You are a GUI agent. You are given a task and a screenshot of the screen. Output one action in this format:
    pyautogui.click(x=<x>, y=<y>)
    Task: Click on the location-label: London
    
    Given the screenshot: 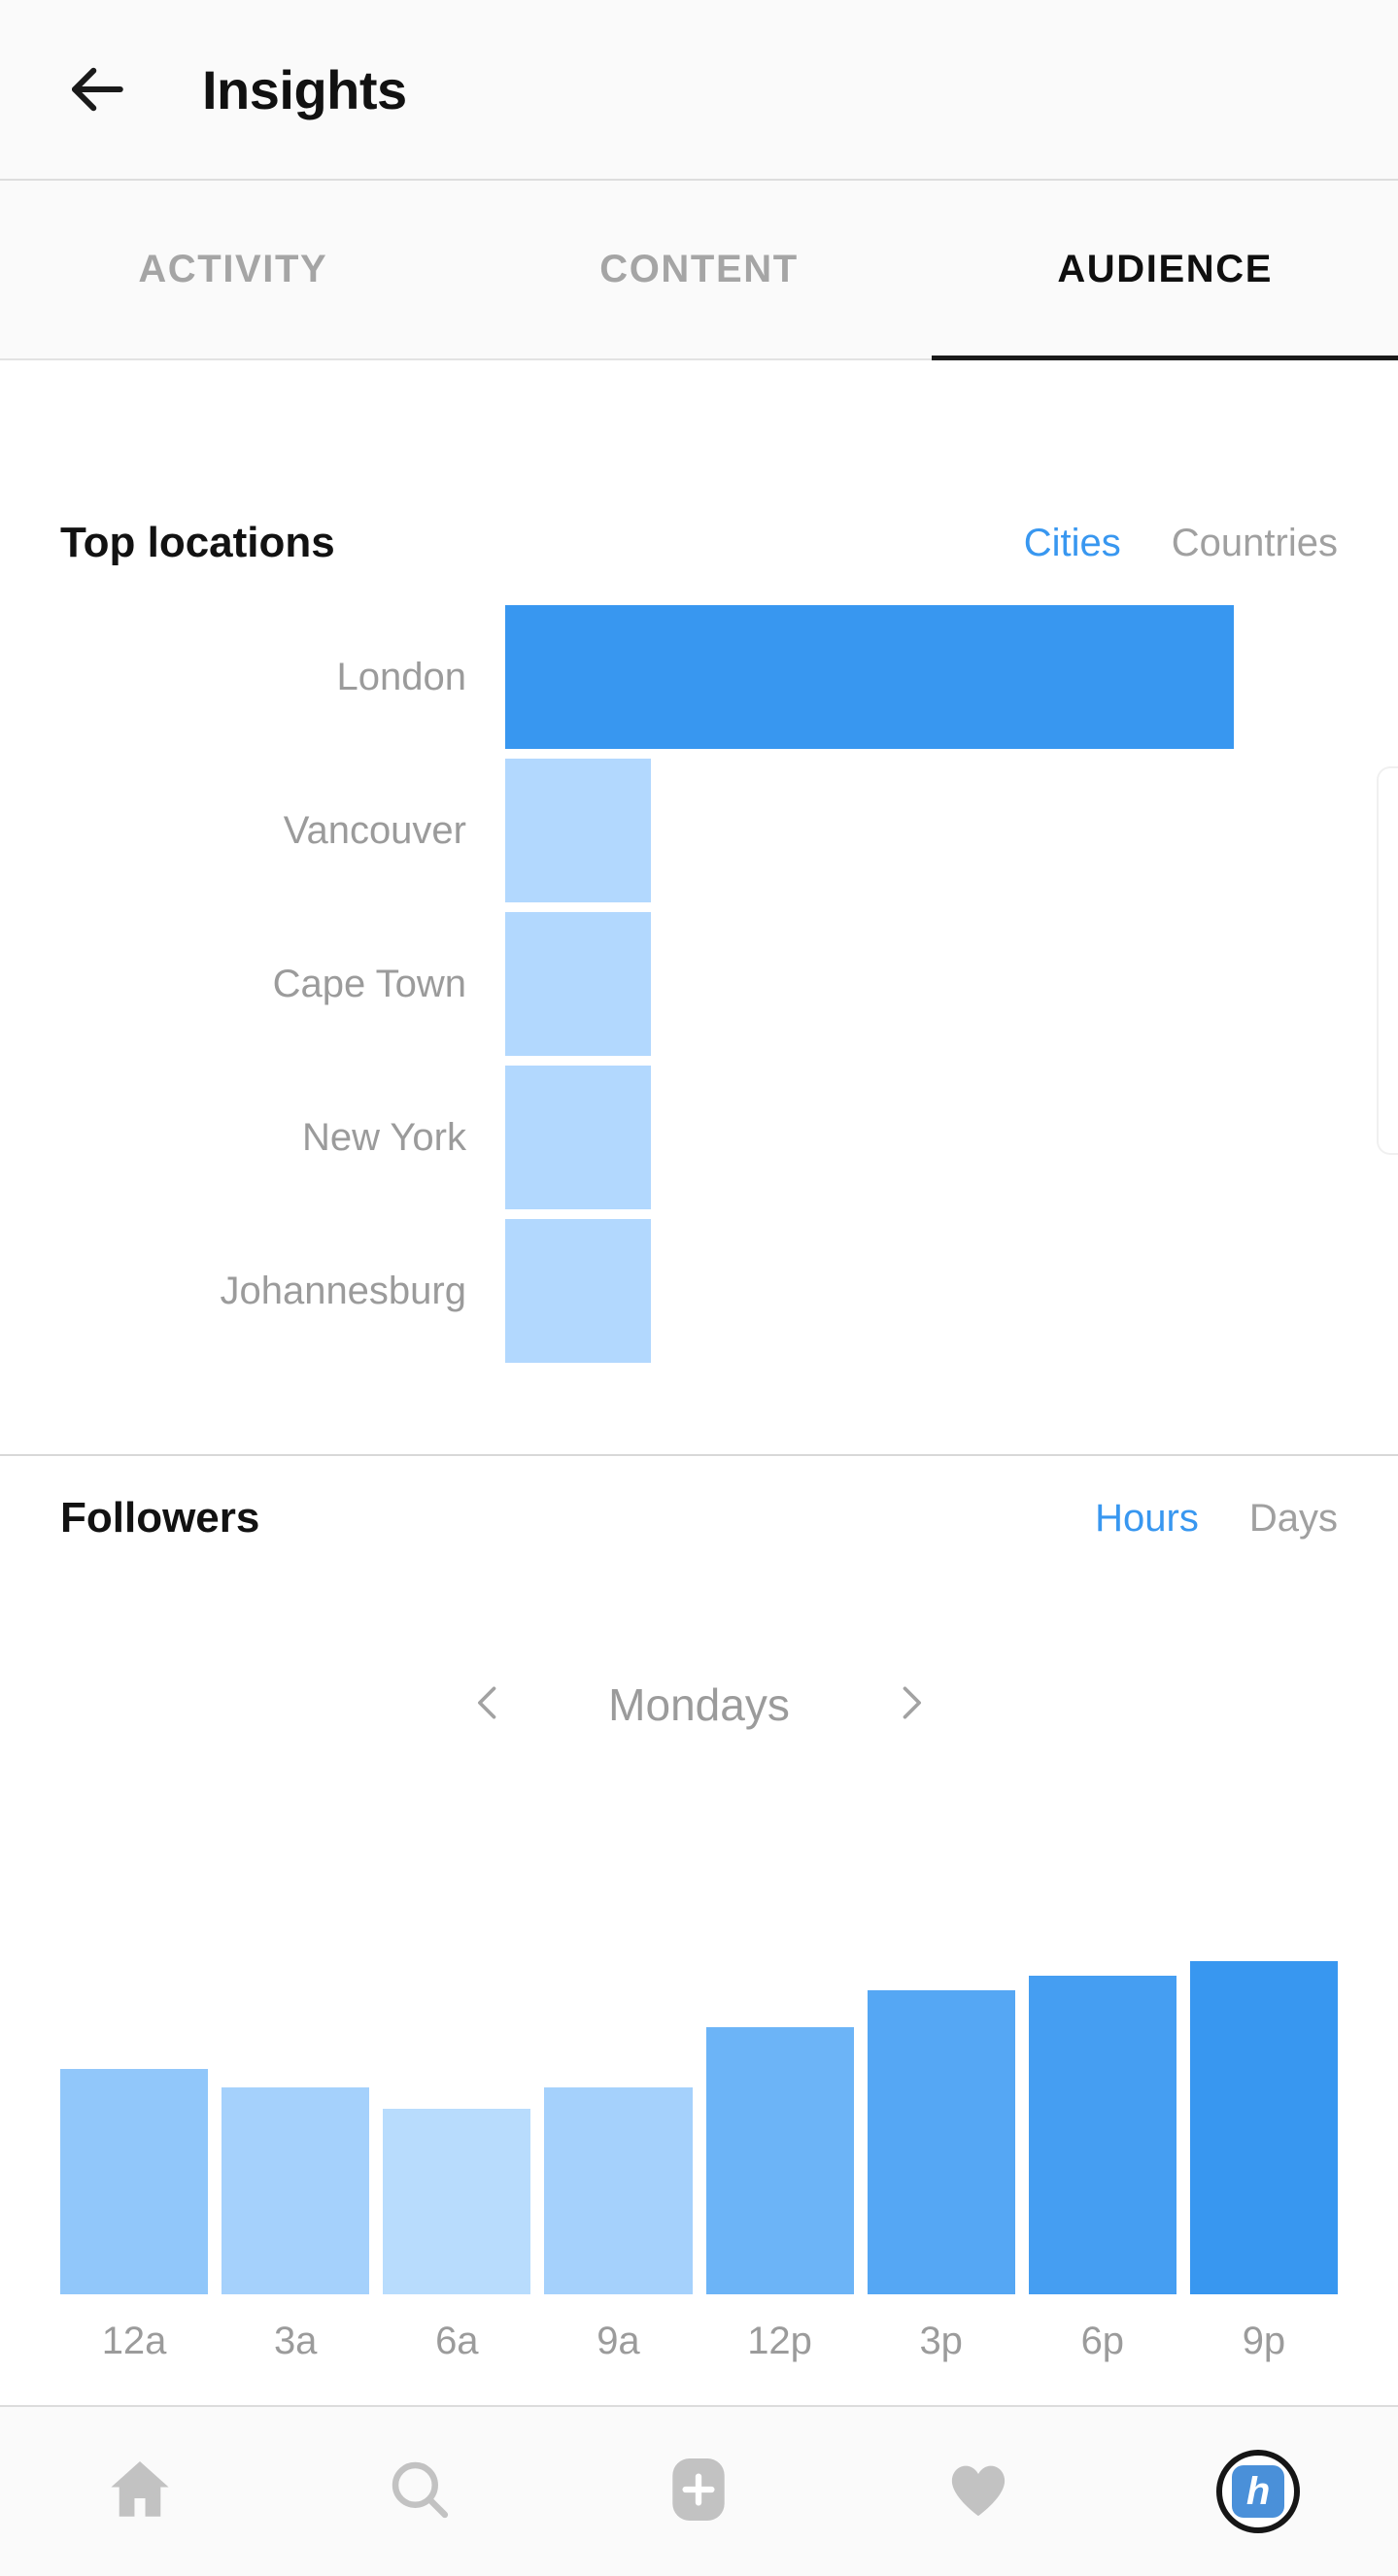 What is the action you would take?
    pyautogui.click(x=401, y=676)
    